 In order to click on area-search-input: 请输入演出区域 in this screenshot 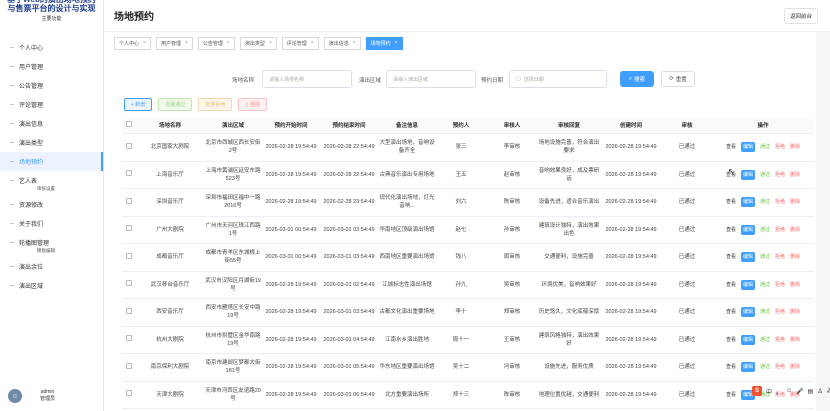, I will do `click(431, 79)`.